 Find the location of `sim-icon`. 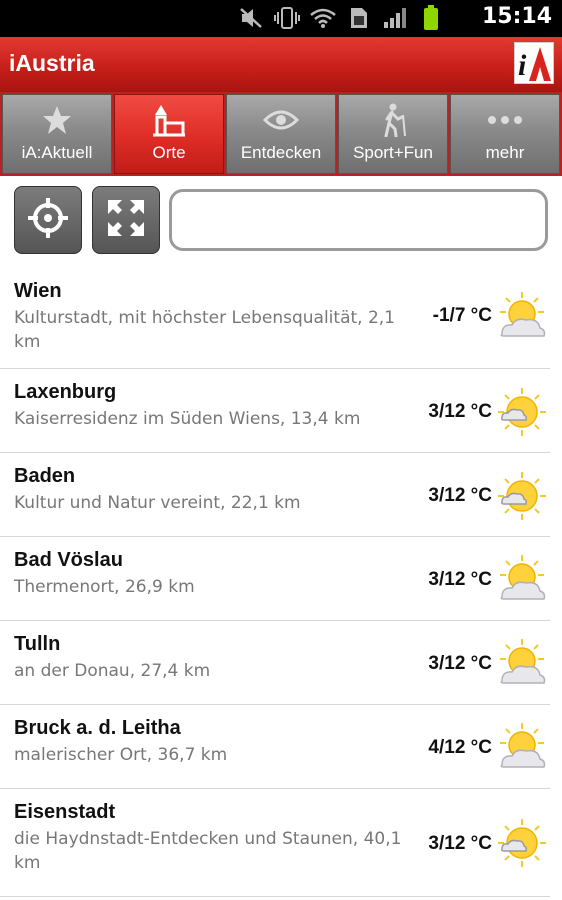

sim-icon is located at coordinates (359, 18).